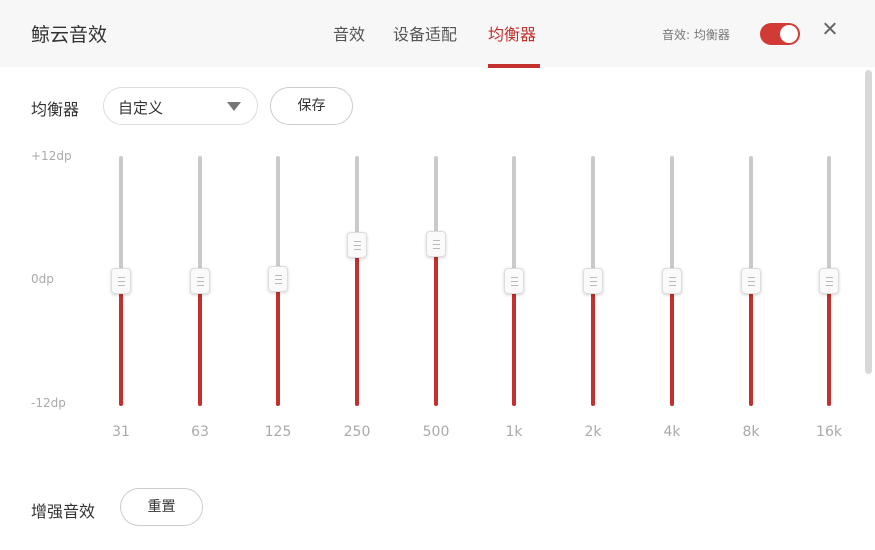  I want to click on tab-equalizer: 均衡器, so click(512, 33).